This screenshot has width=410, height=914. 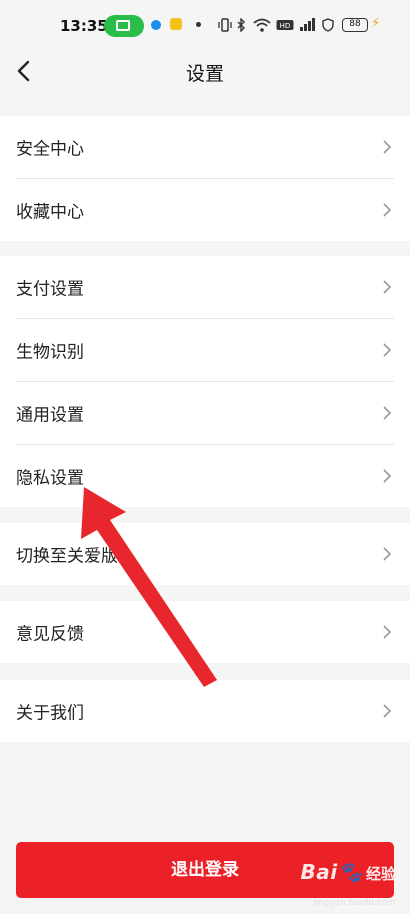 What do you see at coordinates (376, 23) in the screenshot?
I see `charging-icon: ⚡` at bounding box center [376, 23].